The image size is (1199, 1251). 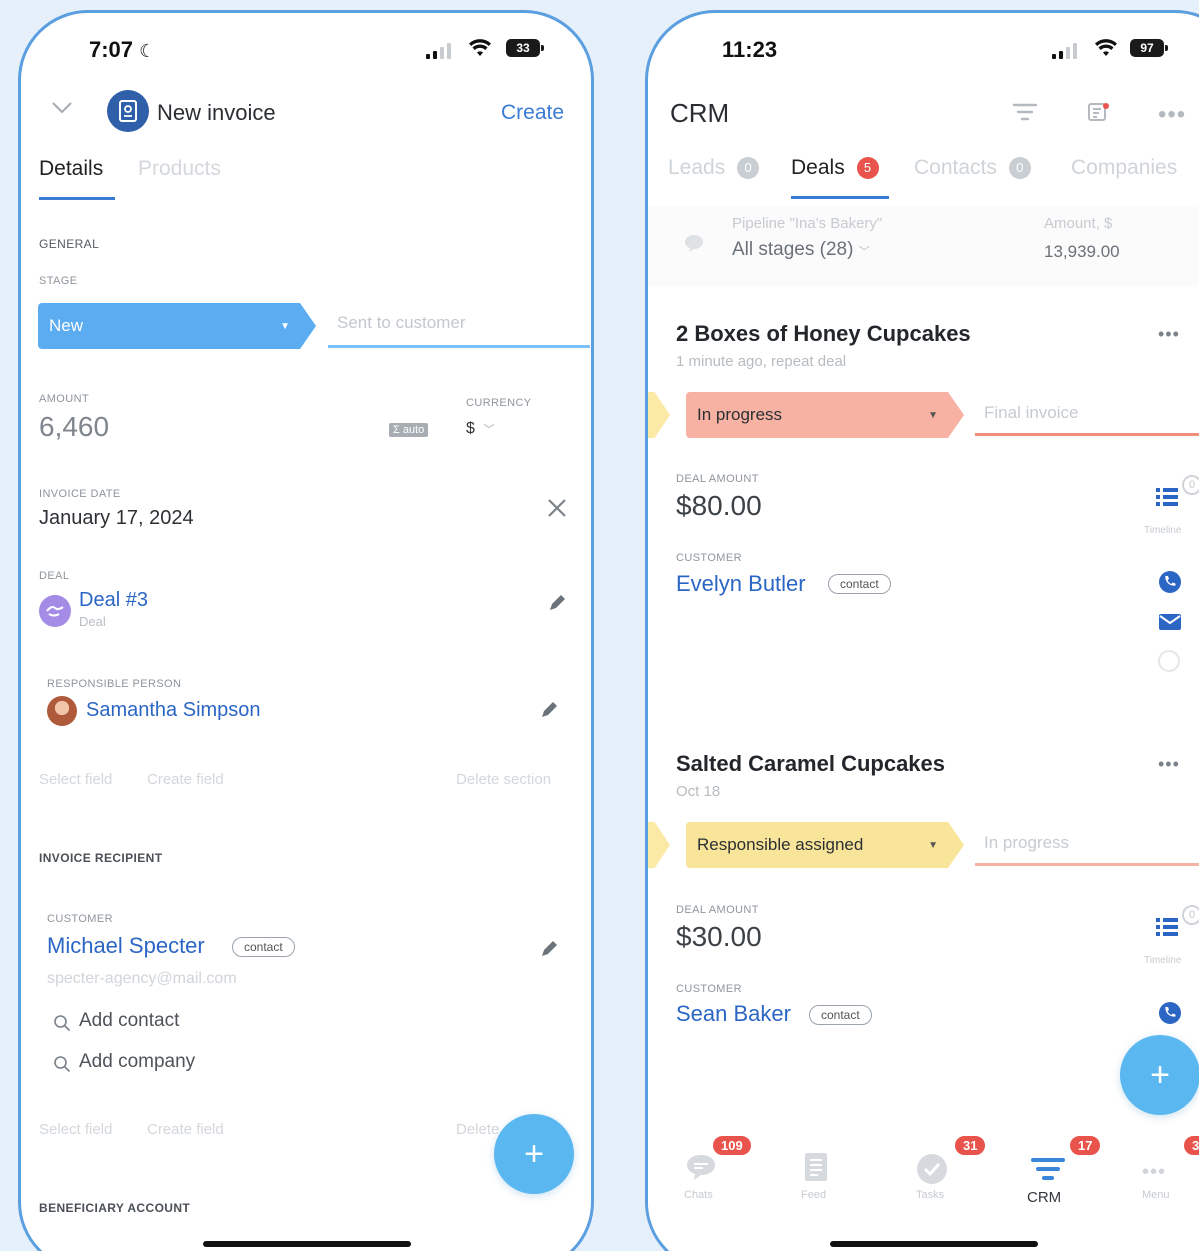 I want to click on stage-next-label: In progress, so click(x=1026, y=843).